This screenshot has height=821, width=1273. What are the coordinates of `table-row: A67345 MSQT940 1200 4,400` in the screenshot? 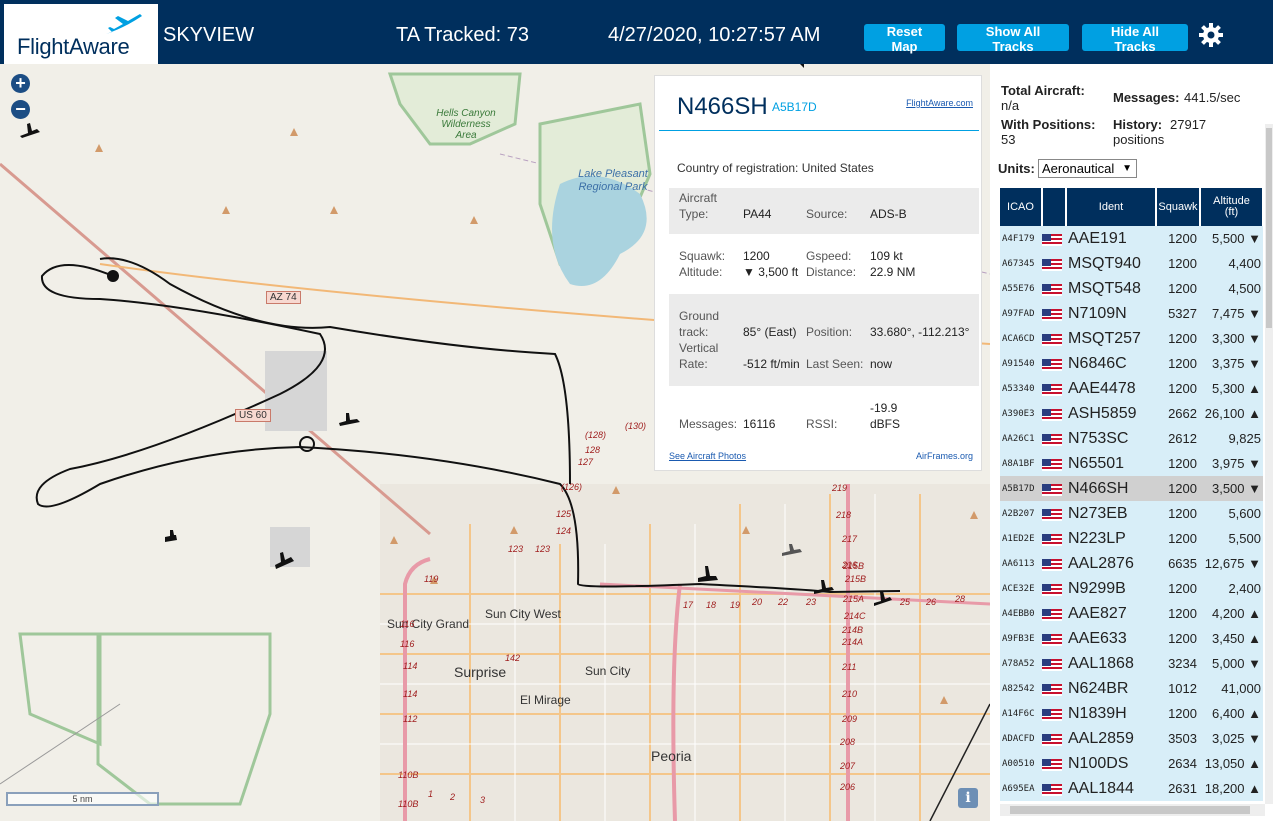 It's located at (1131, 263).